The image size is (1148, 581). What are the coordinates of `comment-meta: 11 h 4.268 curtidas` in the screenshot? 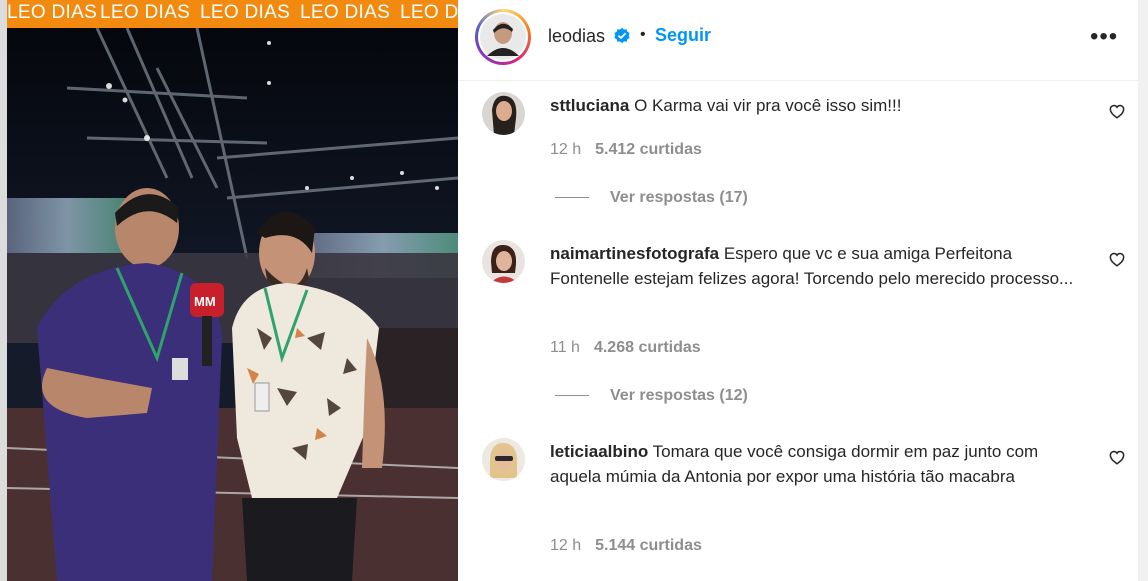 It's located at (625, 348).